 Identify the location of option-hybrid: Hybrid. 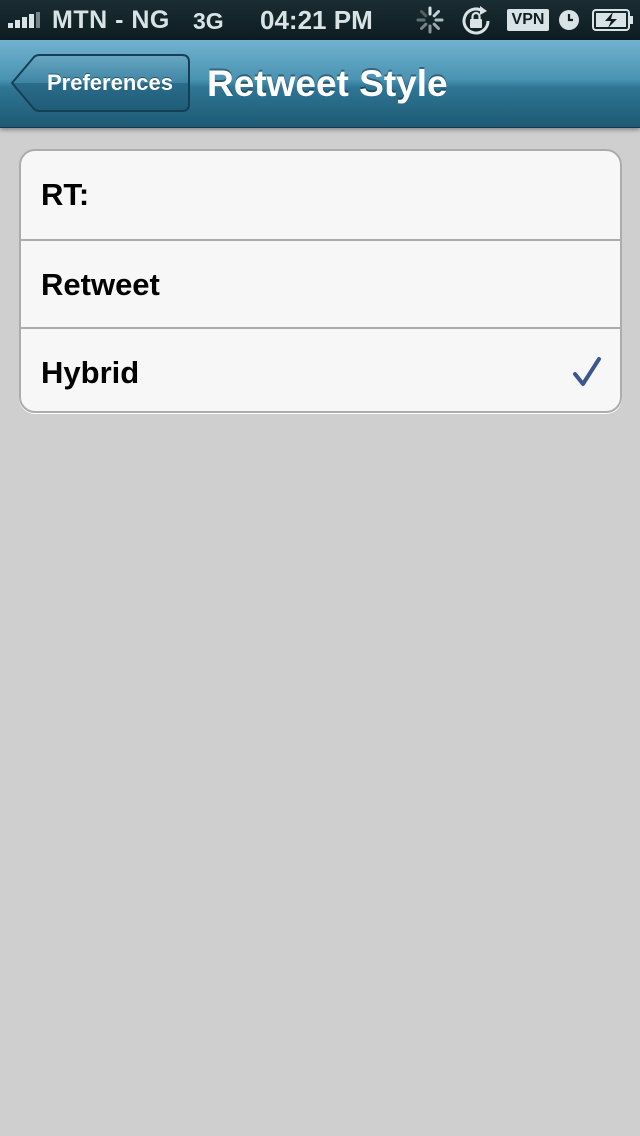
(320, 369).